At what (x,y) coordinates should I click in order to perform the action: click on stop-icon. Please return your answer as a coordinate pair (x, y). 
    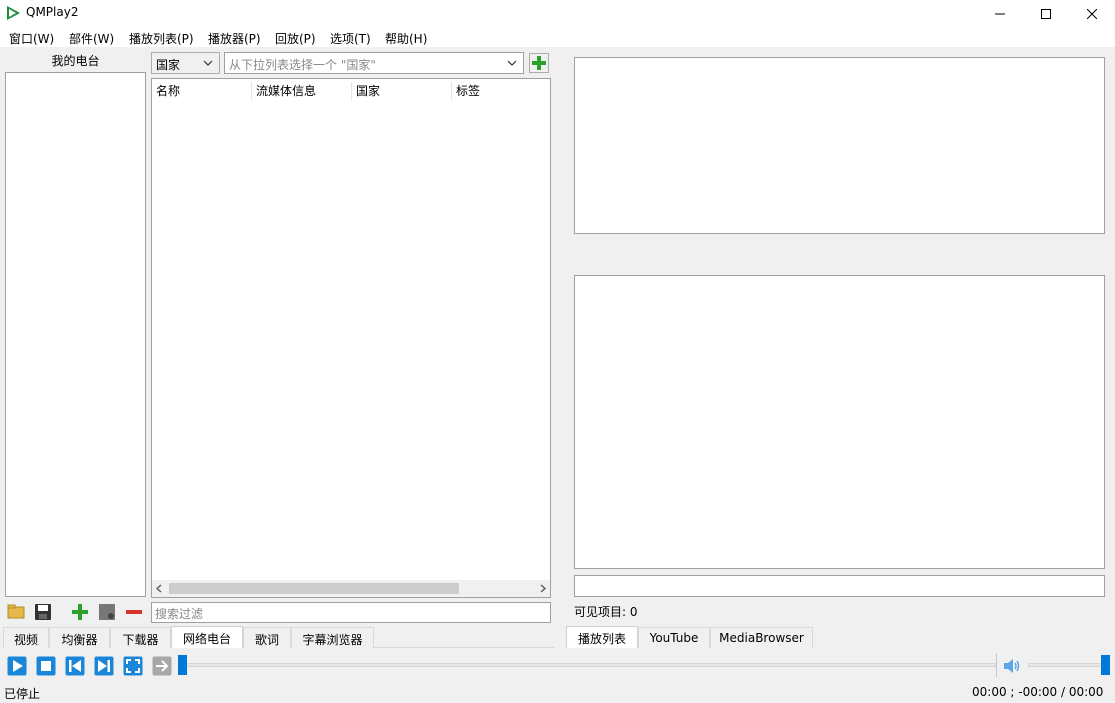
    Looking at the image, I should click on (46, 666).